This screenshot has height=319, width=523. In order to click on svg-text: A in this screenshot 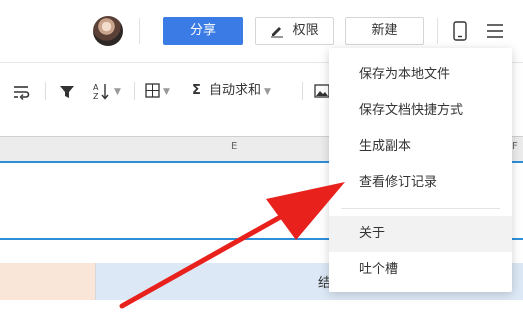, I will do `click(96, 87)`.